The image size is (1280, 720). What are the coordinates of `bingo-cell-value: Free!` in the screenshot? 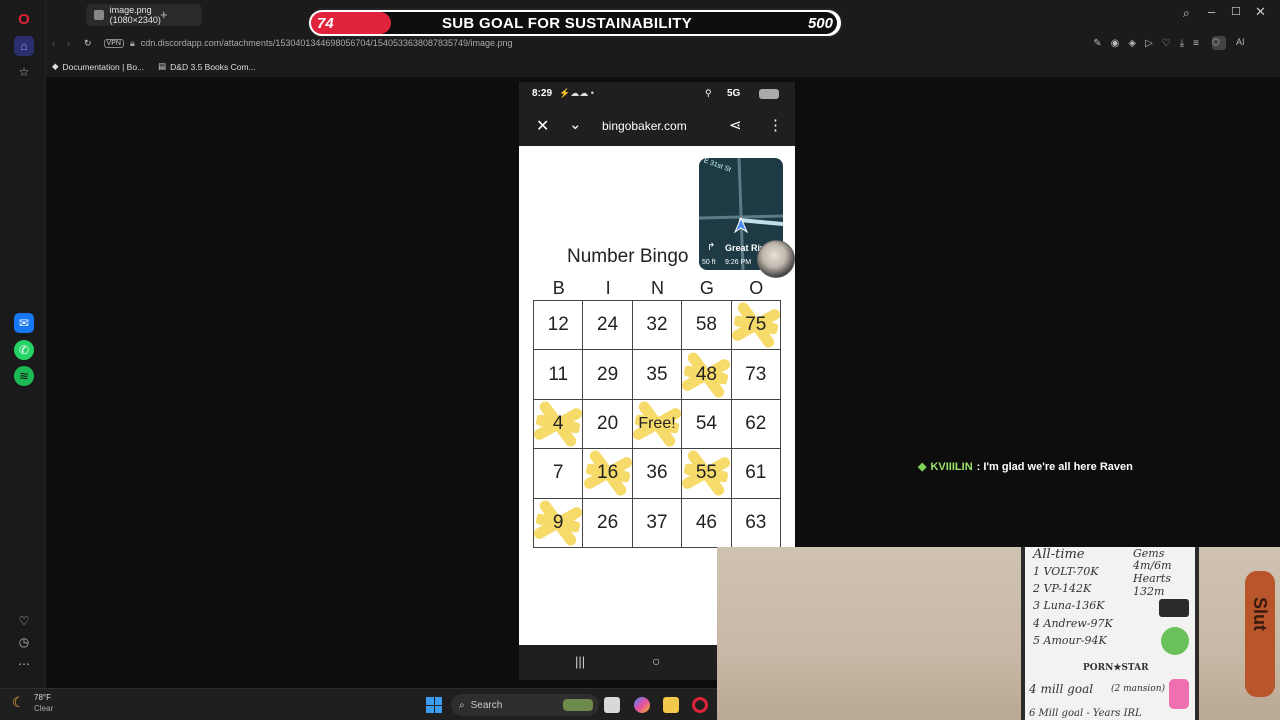 It's located at (657, 423).